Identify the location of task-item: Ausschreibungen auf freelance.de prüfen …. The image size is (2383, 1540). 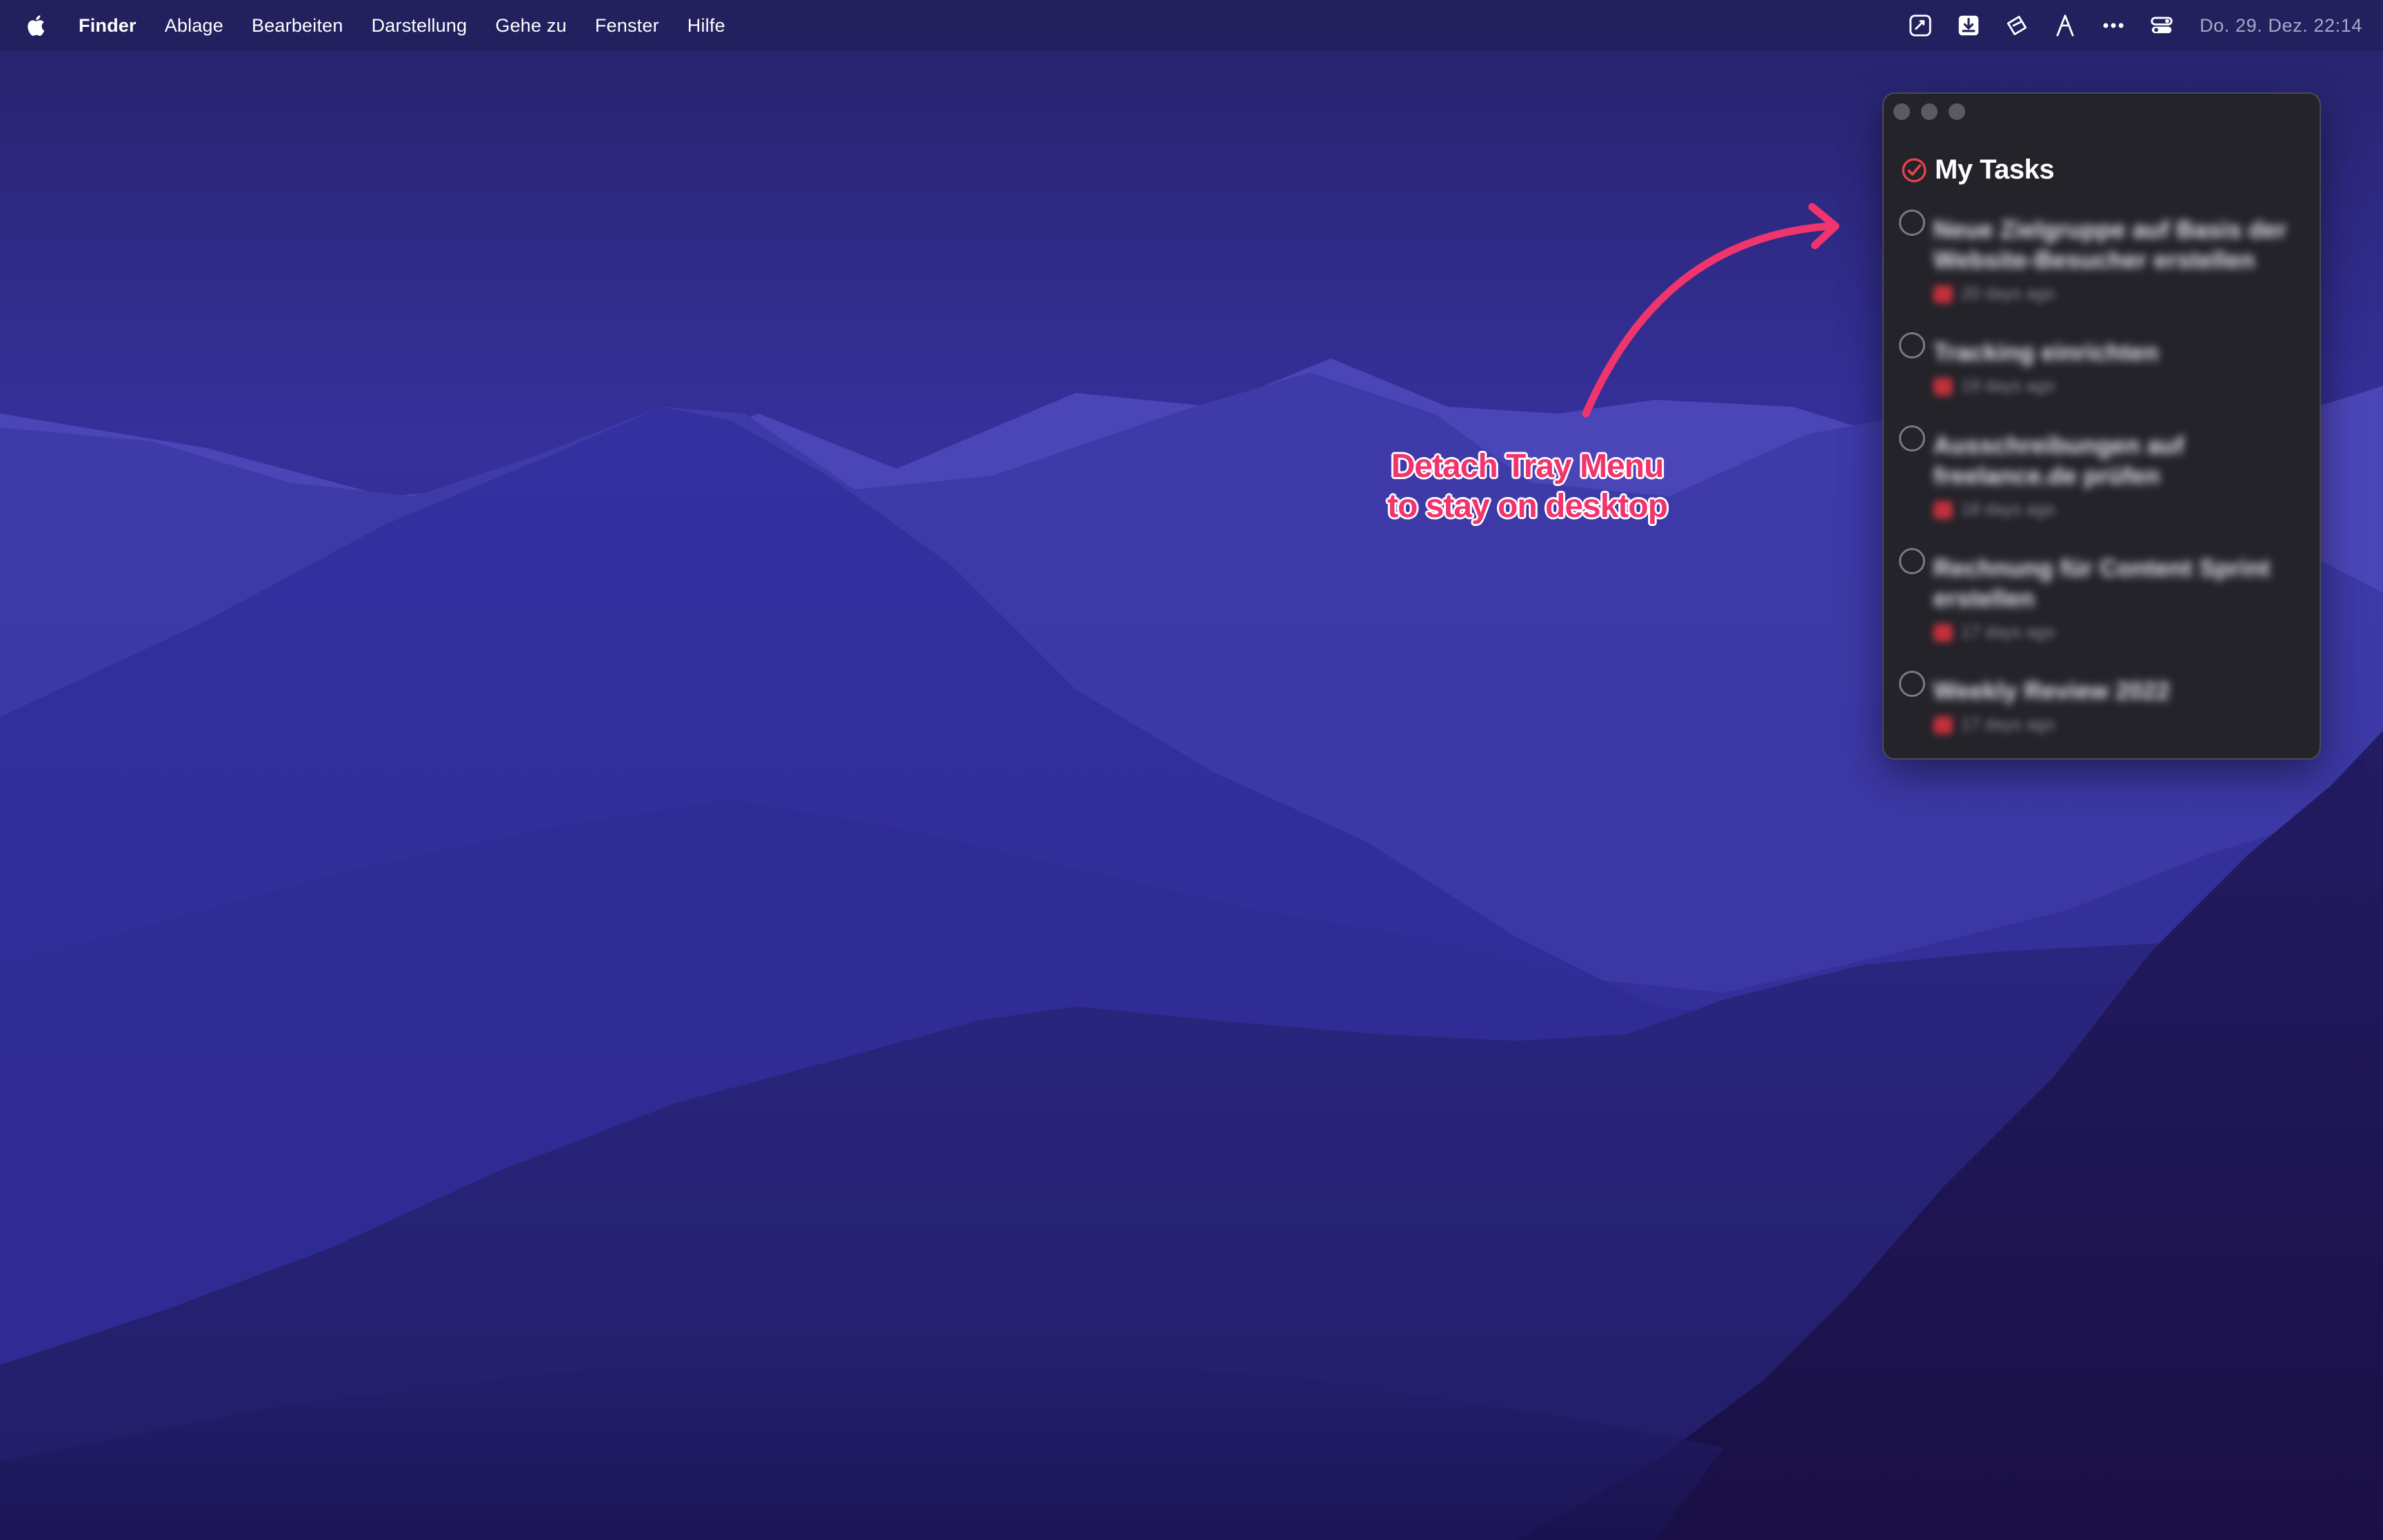
(2106, 487).